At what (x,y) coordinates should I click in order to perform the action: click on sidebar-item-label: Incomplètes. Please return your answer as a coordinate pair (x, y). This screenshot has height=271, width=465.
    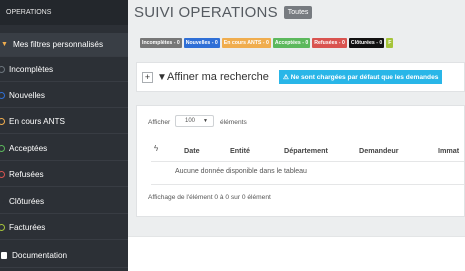
    Looking at the image, I should click on (31, 69).